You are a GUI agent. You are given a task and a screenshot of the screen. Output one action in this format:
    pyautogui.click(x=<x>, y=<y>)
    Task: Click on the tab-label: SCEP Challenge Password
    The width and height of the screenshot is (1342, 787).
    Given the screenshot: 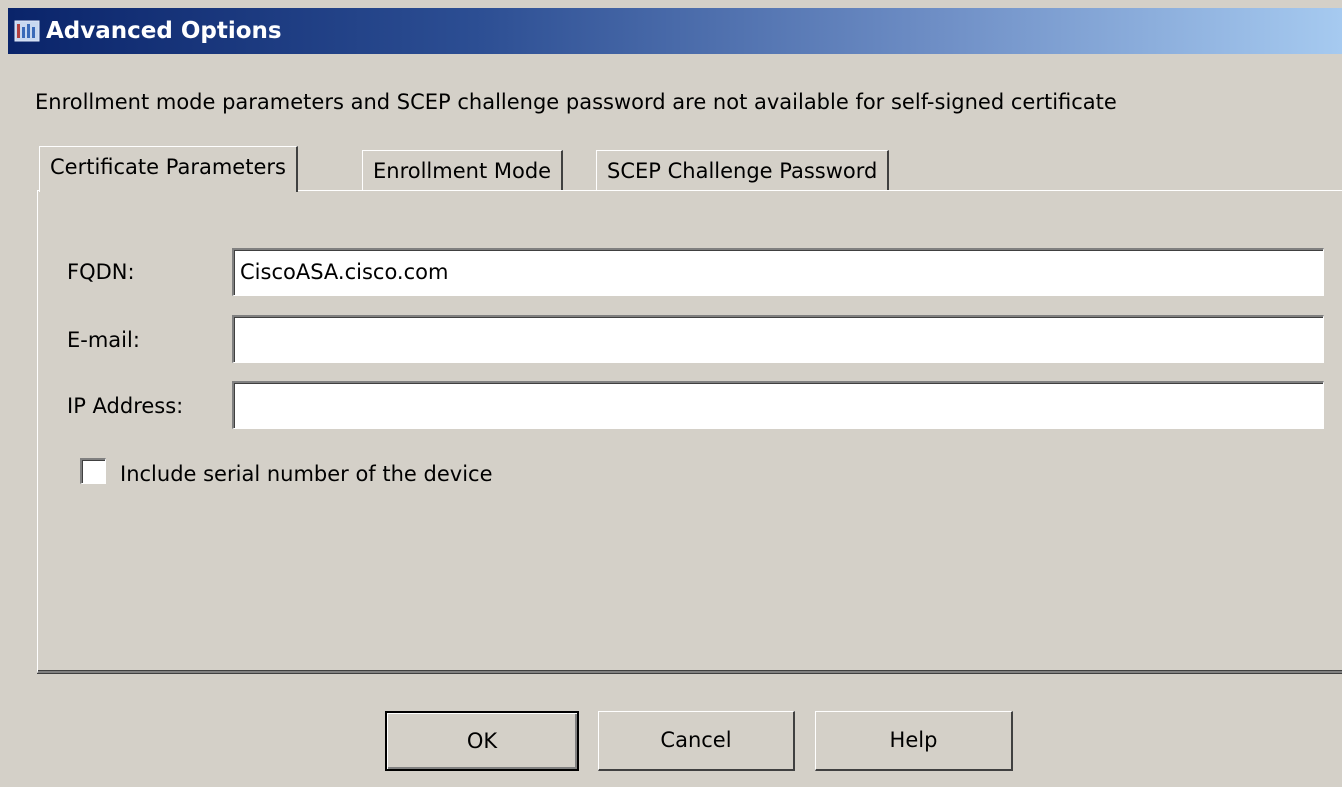 What is the action you would take?
    pyautogui.click(x=742, y=171)
    